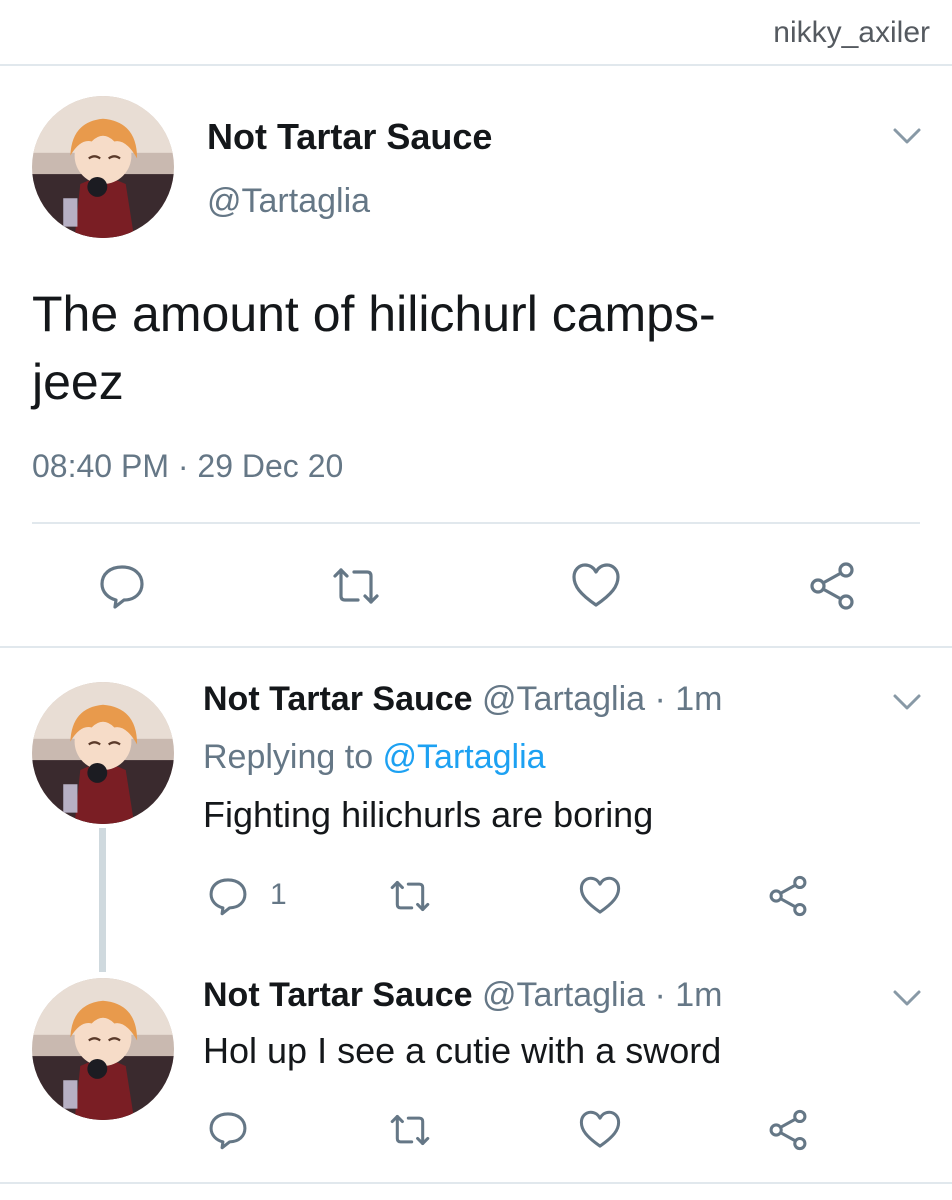 Image resolution: width=952 pixels, height=1200 pixels. Describe the element at coordinates (187, 466) in the screenshot. I see `tweet-timestamp: 08:40 PM · 29 Dec 20` at that location.